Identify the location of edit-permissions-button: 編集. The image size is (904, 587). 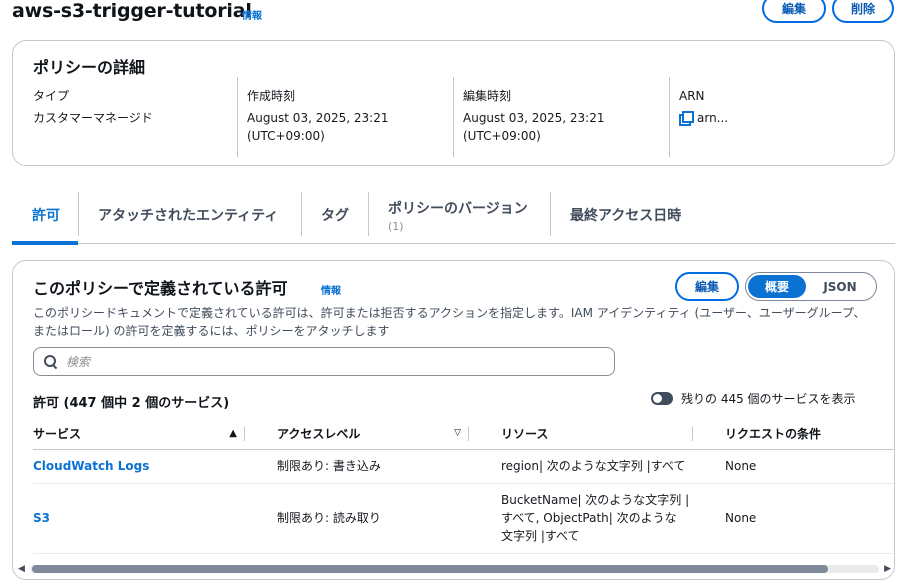
(707, 286).